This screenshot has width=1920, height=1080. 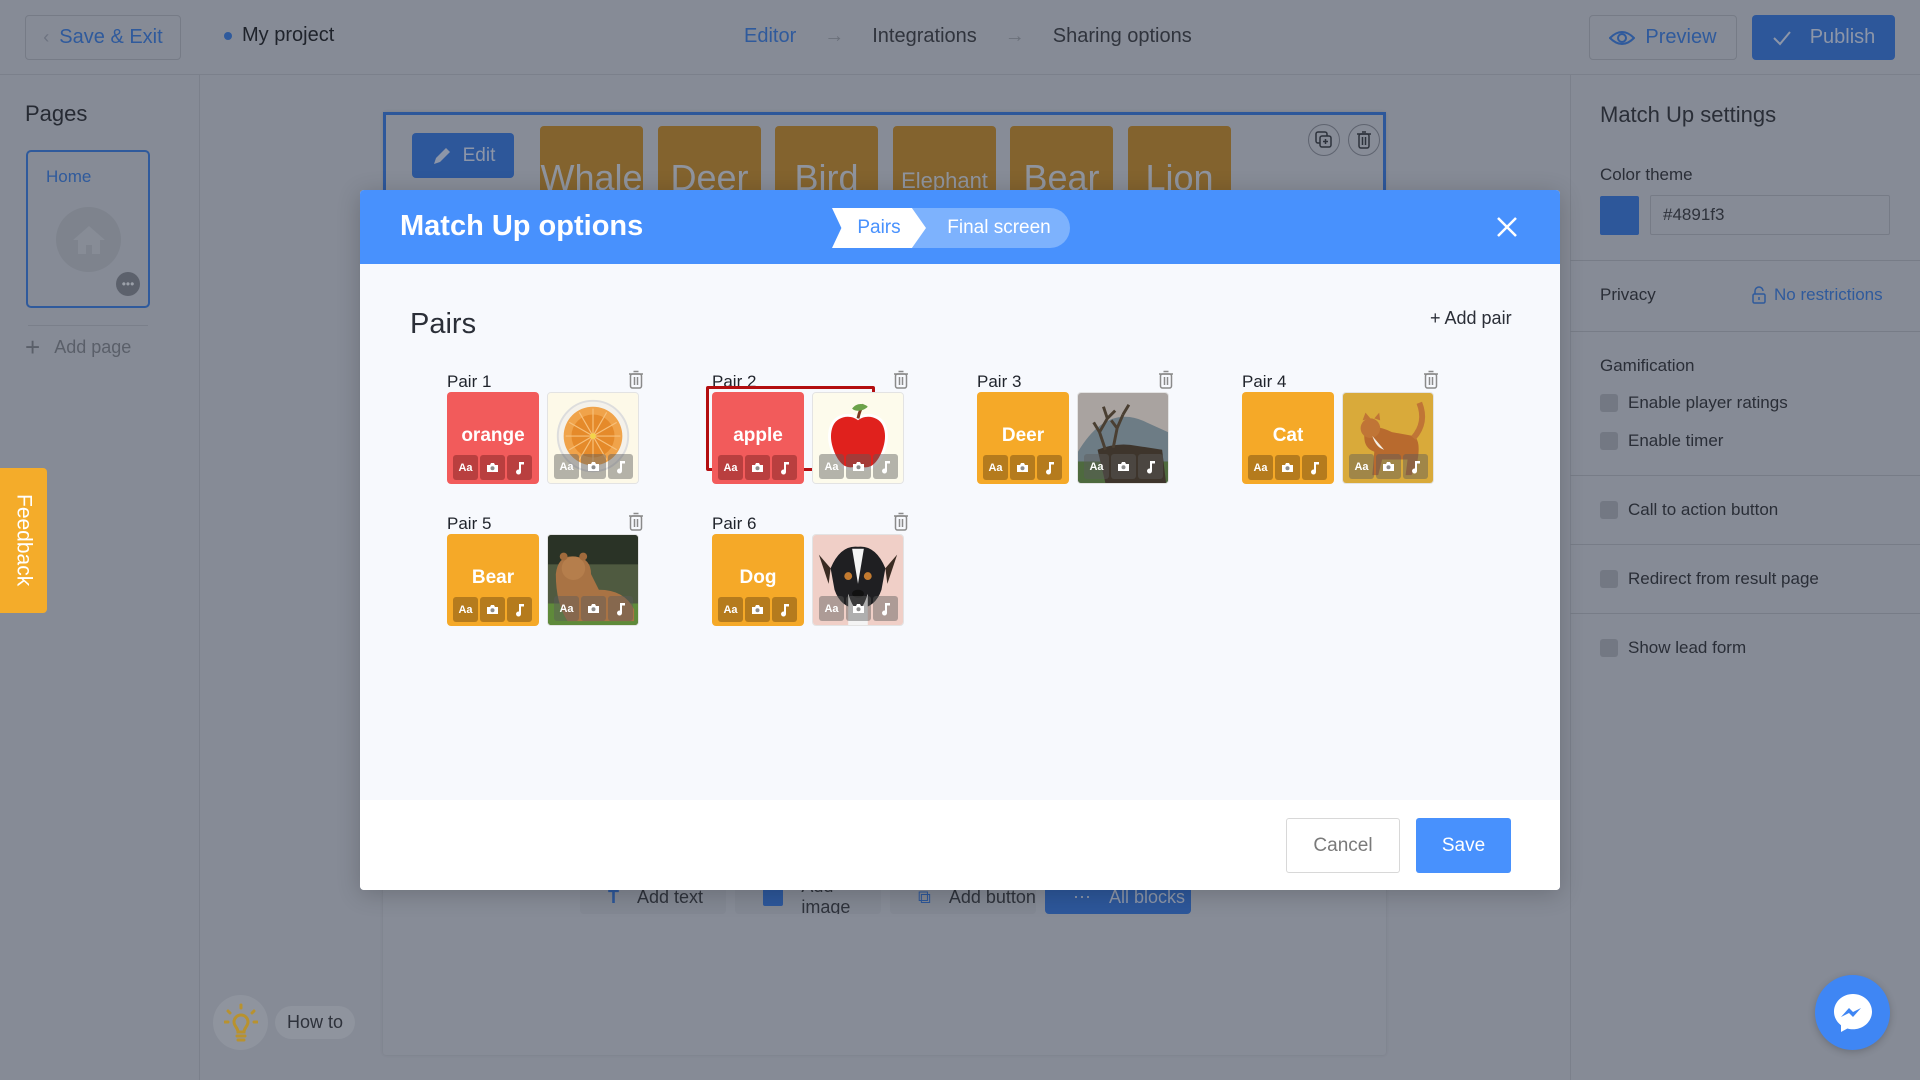 What do you see at coordinates (1689, 510) in the screenshot?
I see `call-to-action-checkbox: Call to action button` at bounding box center [1689, 510].